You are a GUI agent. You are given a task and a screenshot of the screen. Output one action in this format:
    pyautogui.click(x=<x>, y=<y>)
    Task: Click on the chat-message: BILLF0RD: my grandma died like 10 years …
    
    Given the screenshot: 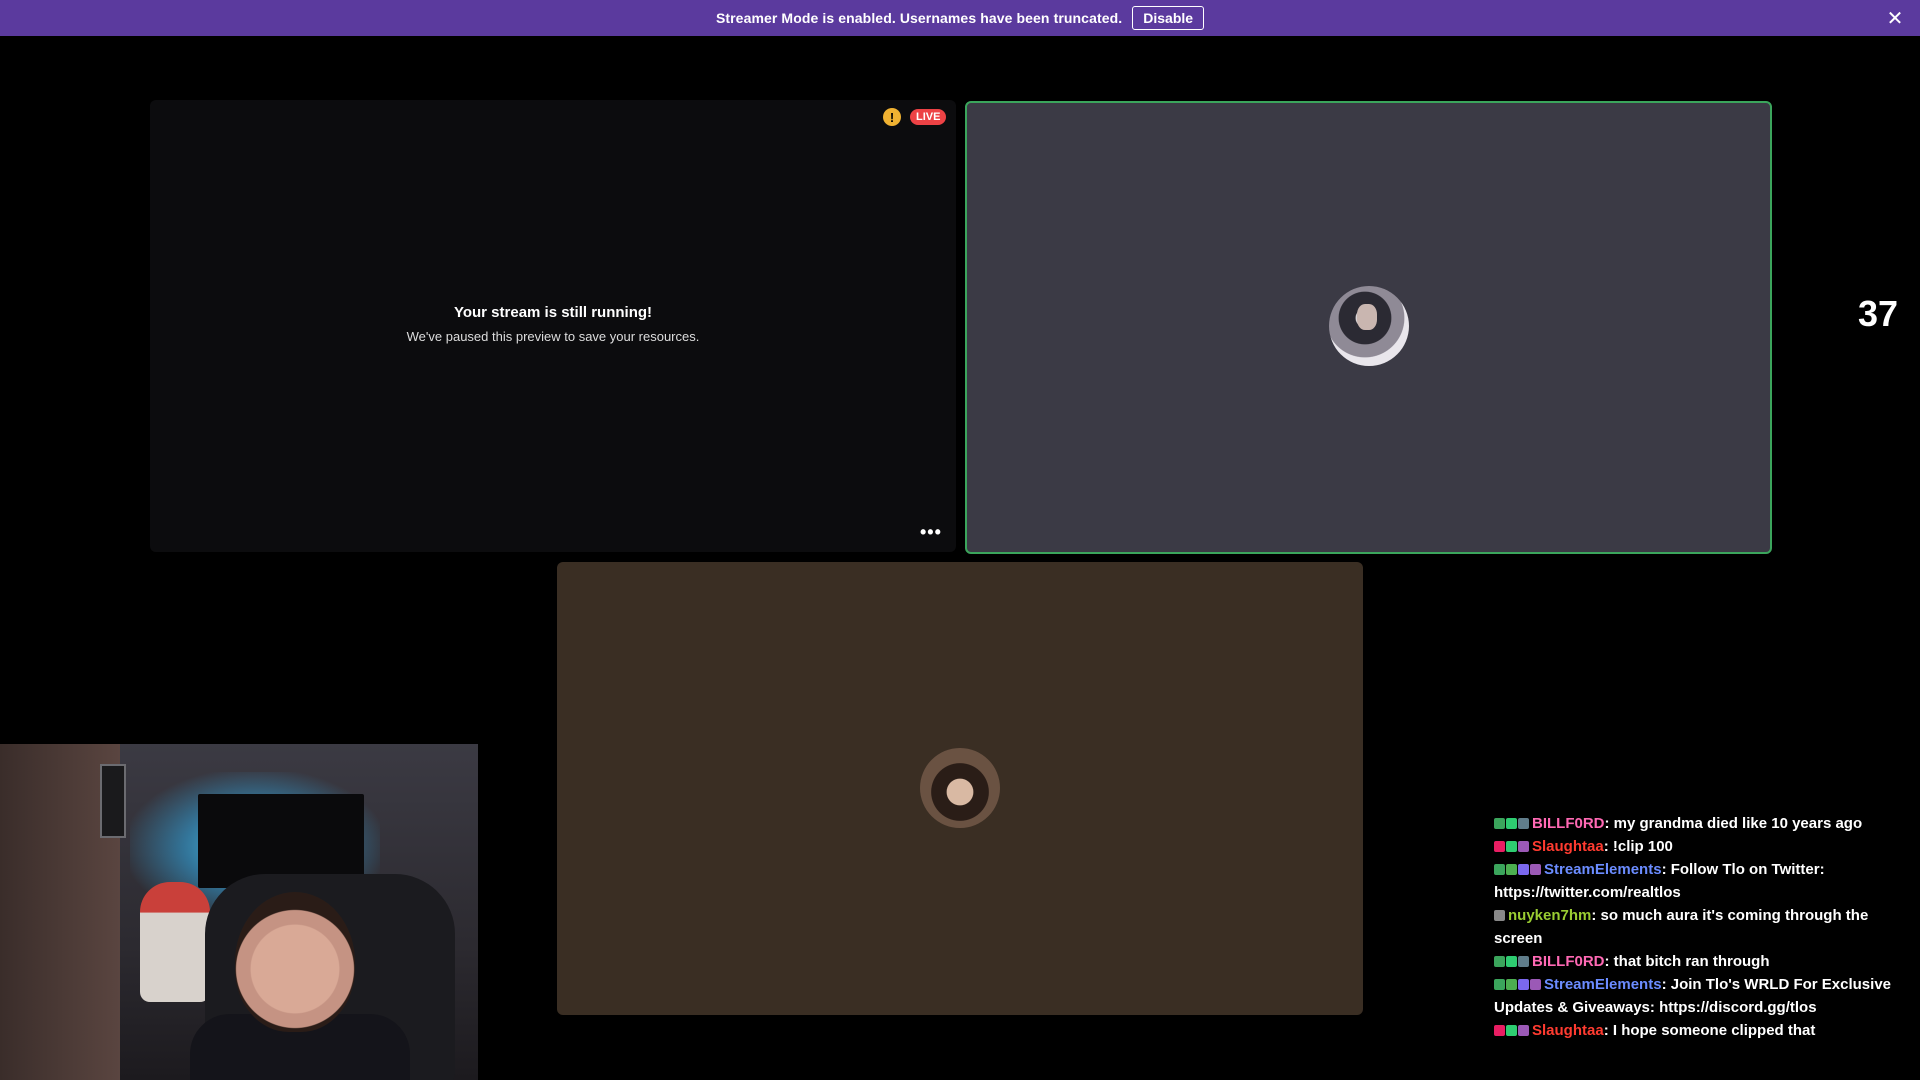 What is the action you would take?
    pyautogui.click(x=1703, y=823)
    